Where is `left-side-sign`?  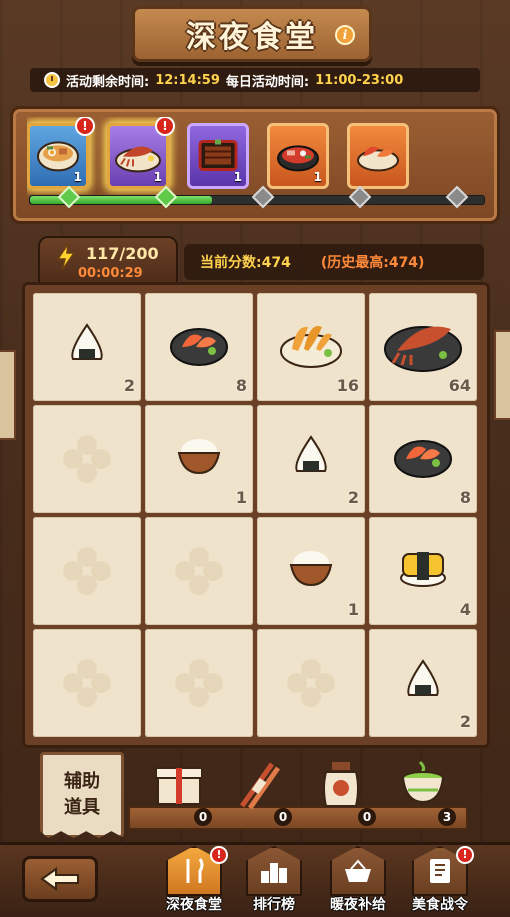 left-side-sign is located at coordinates (8, 395).